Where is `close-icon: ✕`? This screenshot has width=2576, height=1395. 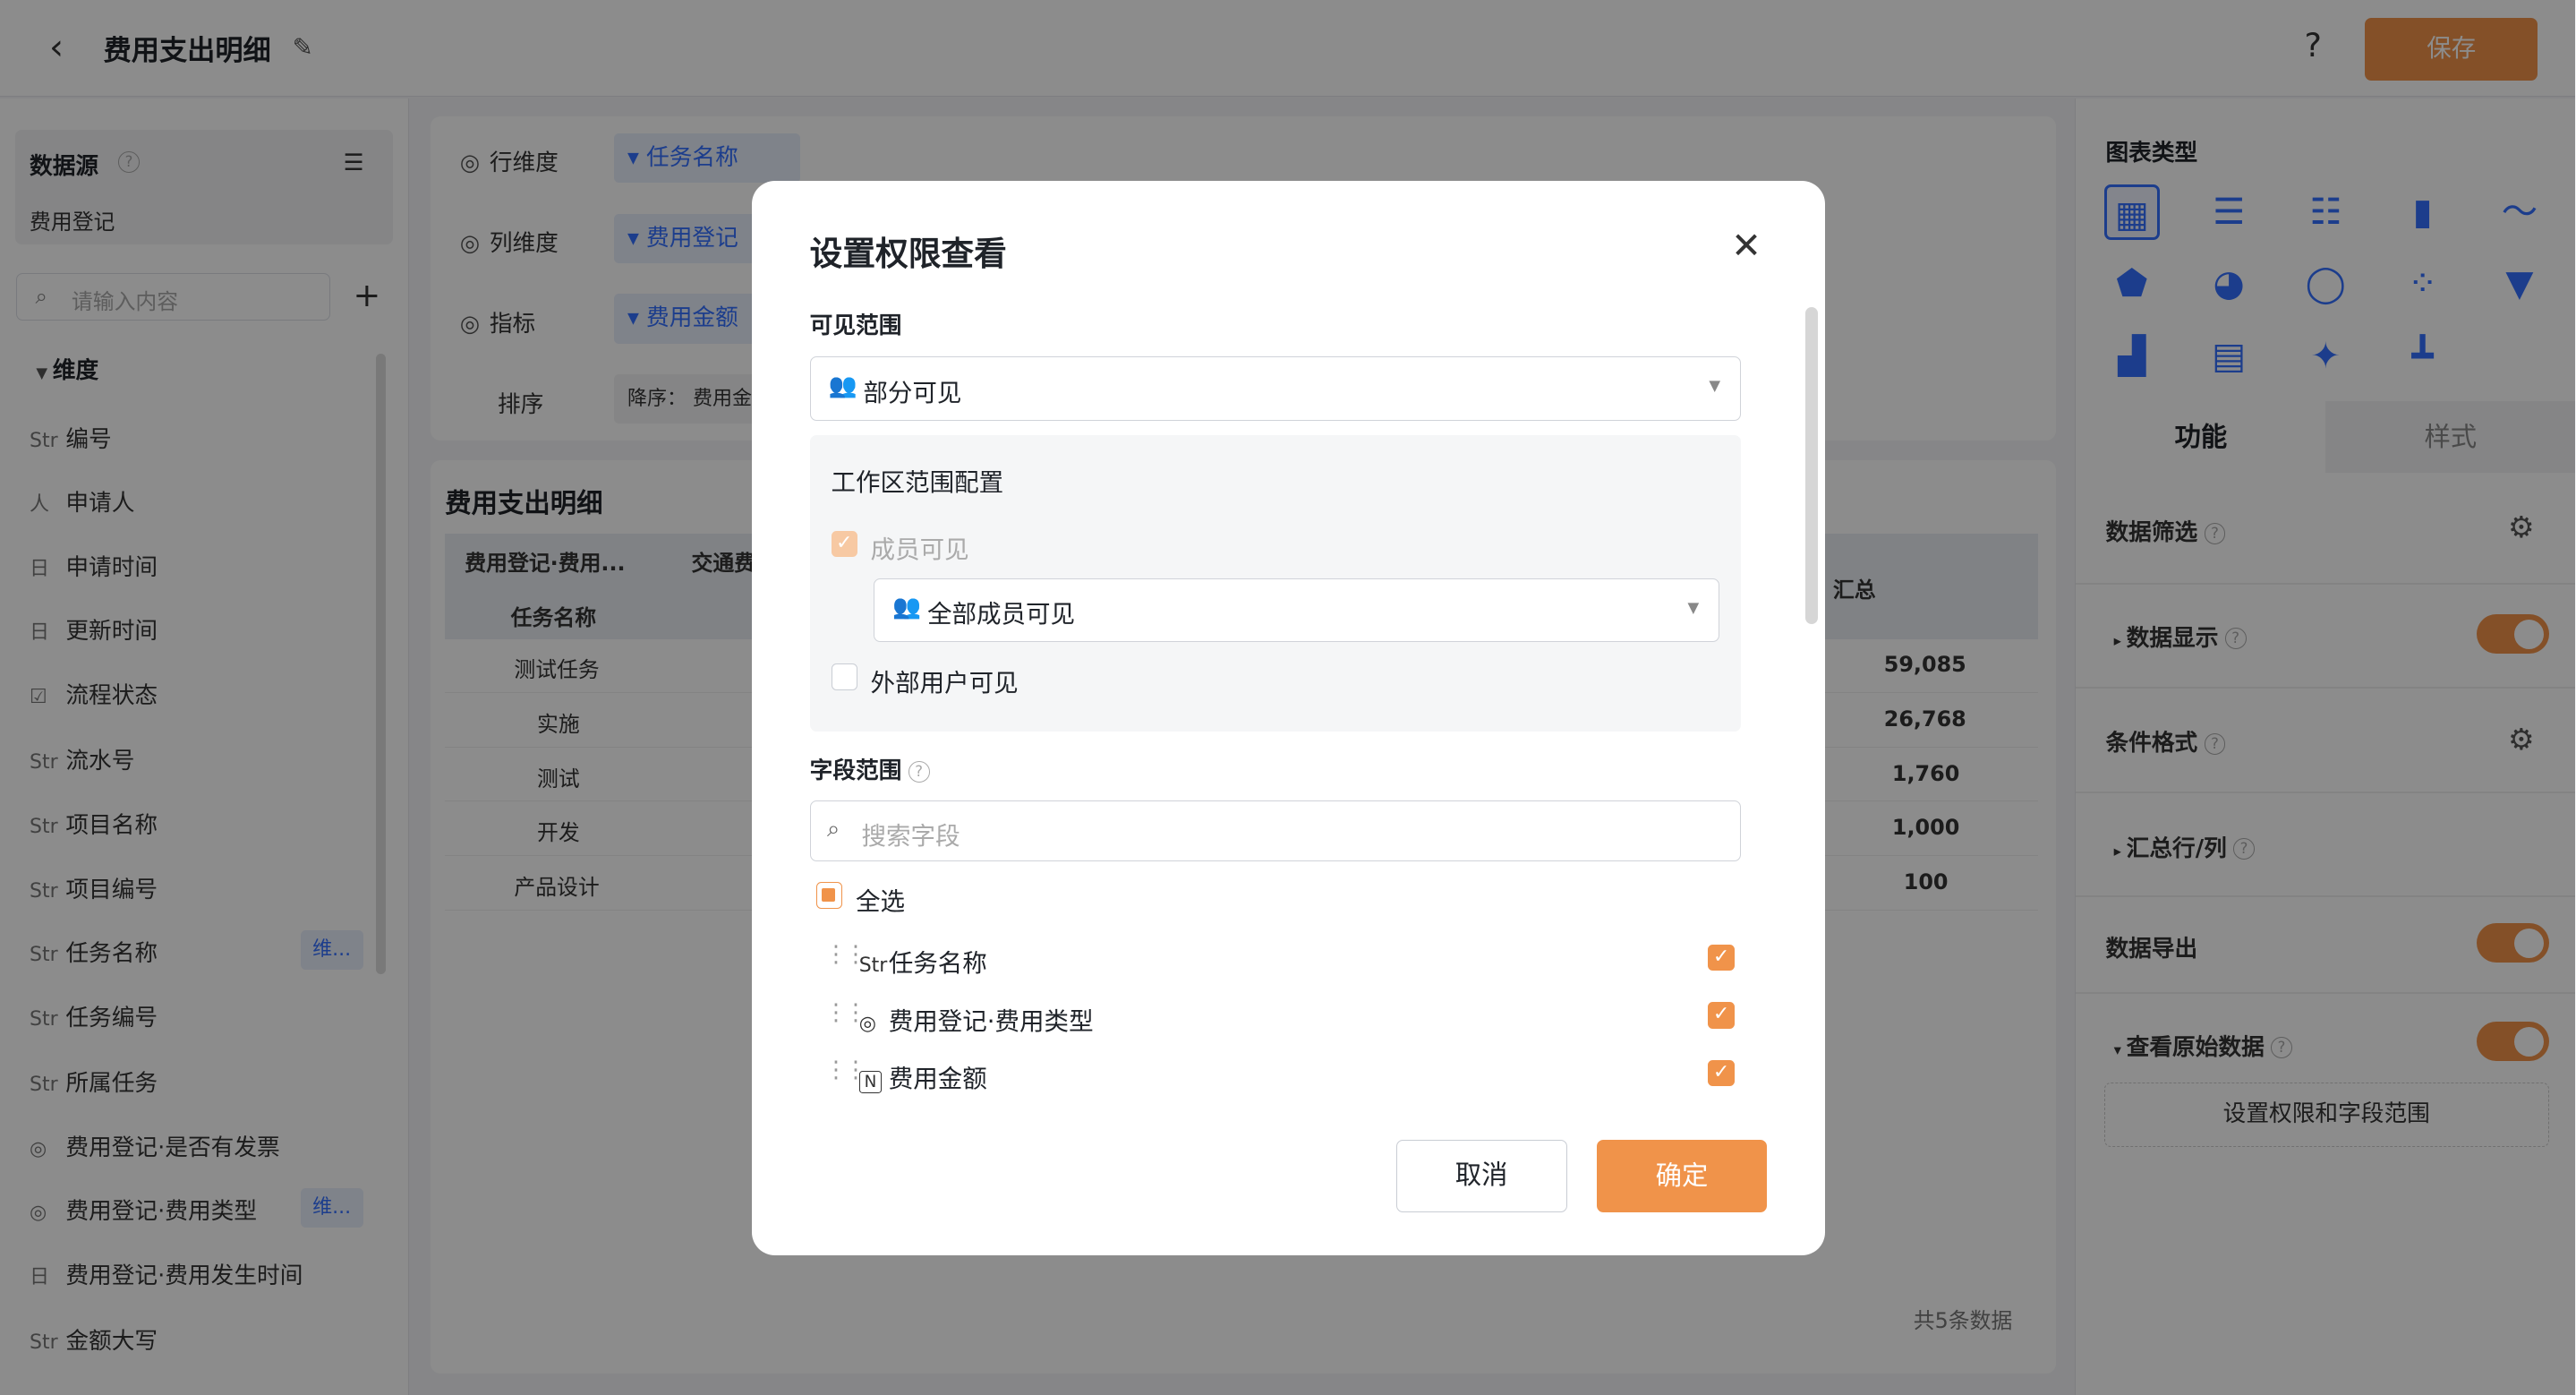
close-icon: ✕ is located at coordinates (1746, 246).